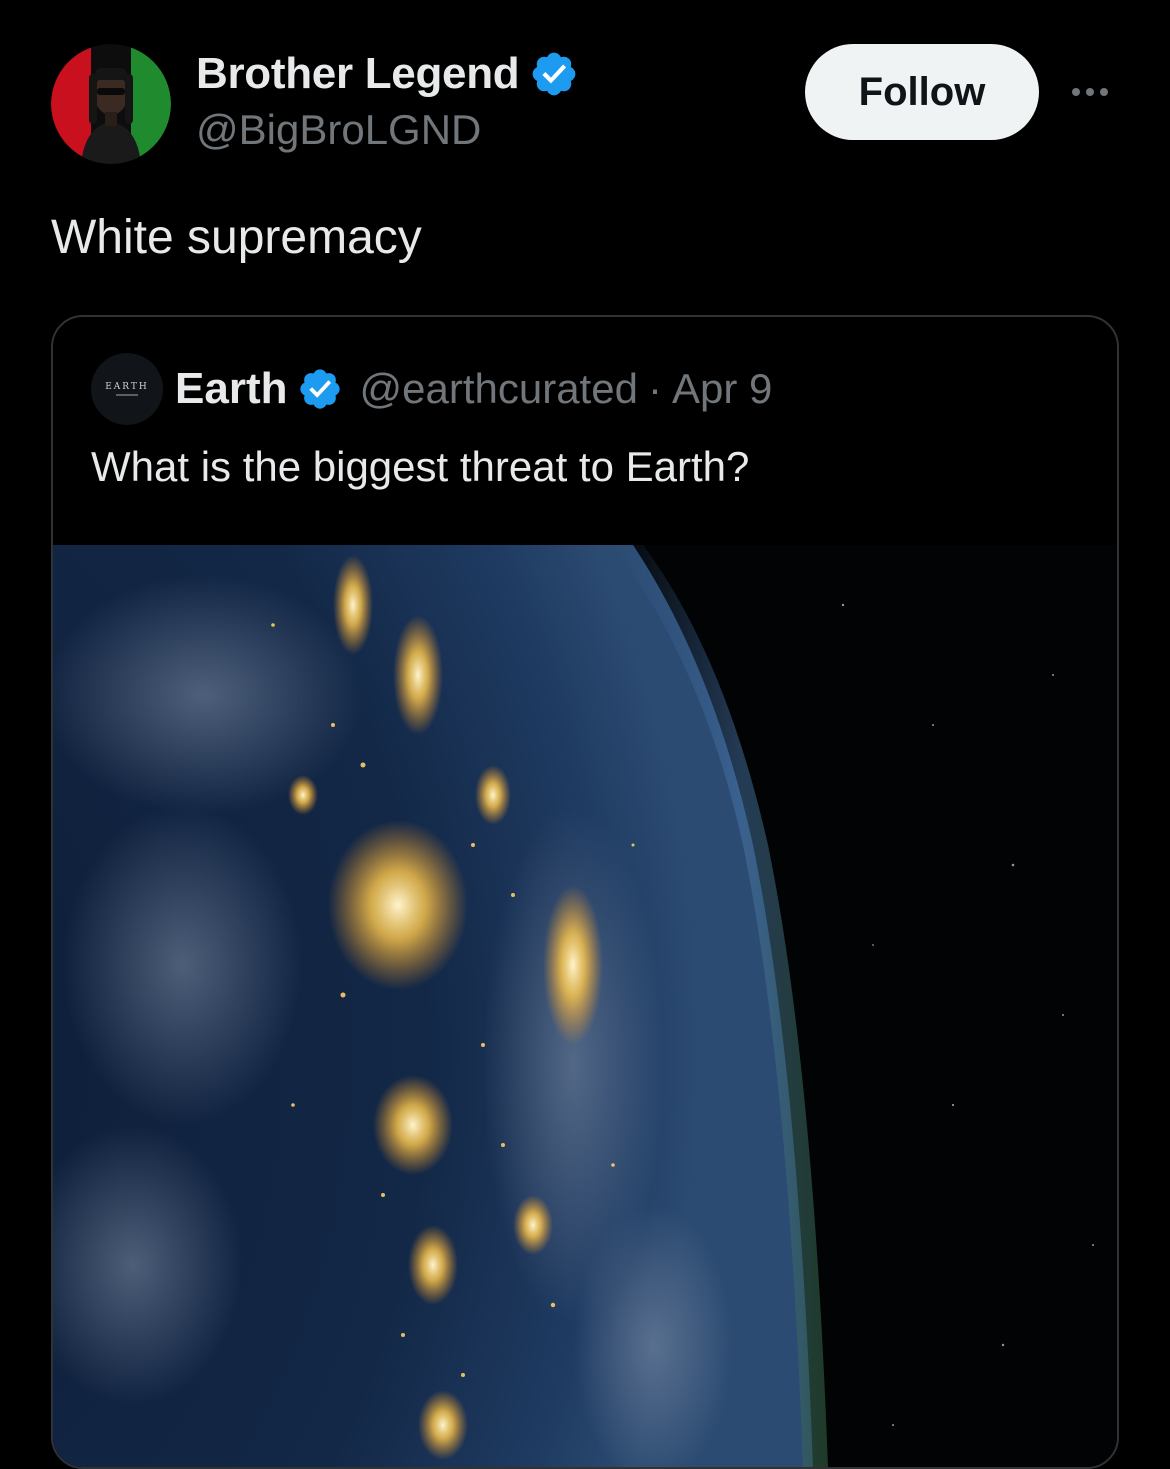 Image resolution: width=1170 pixels, height=1469 pixels. I want to click on quote-text: What is the biggest threat to Earth?, so click(420, 466).